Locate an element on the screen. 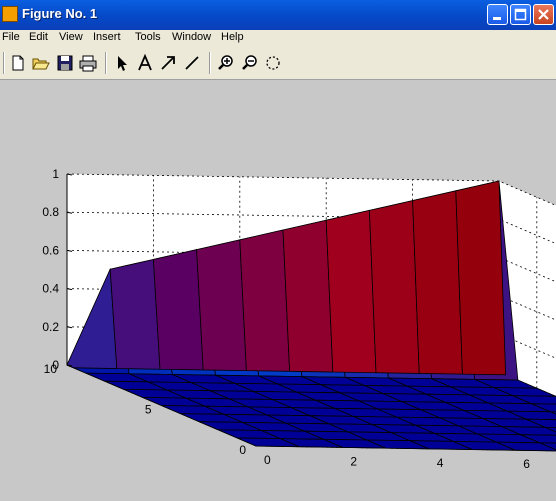 This screenshot has width=556, height=501. title-bar: Figure No. 1 is located at coordinates (278, 15).